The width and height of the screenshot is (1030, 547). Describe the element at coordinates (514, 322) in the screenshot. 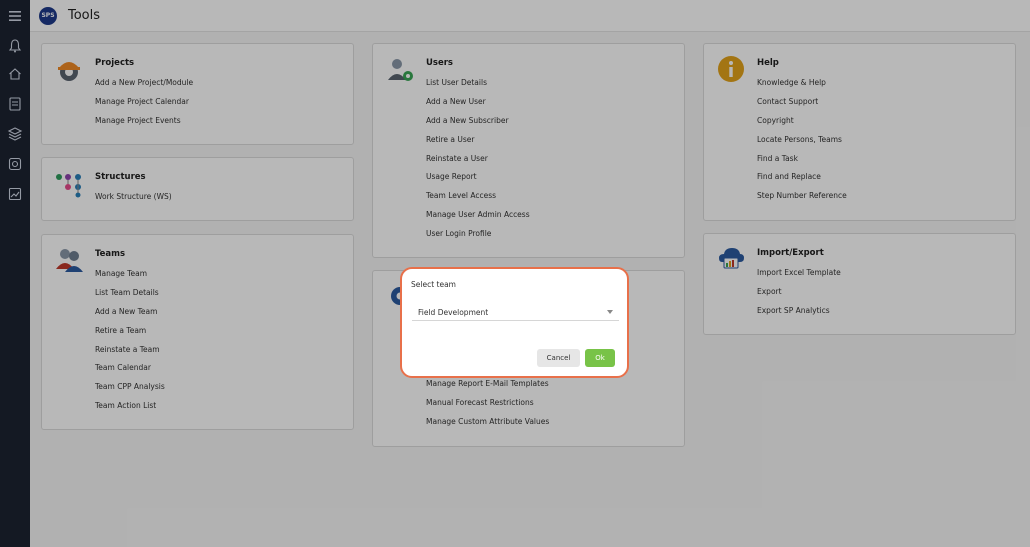

I see `select-team-dialog: Select team Field Development Cancel Ok` at that location.